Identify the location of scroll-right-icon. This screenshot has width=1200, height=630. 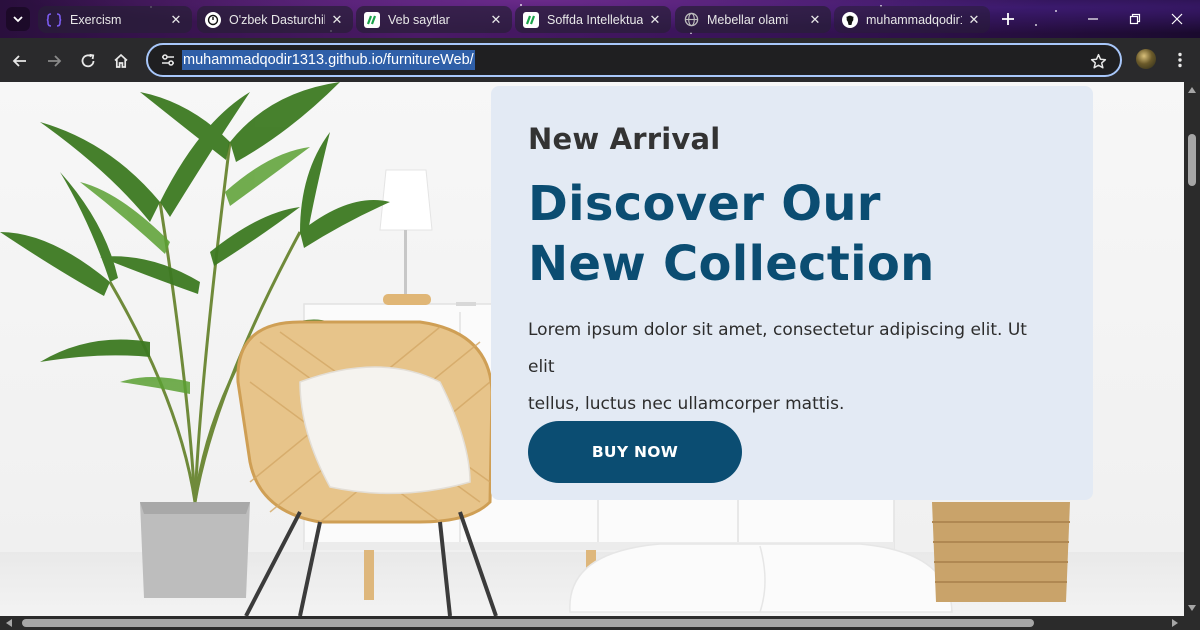
(1175, 623).